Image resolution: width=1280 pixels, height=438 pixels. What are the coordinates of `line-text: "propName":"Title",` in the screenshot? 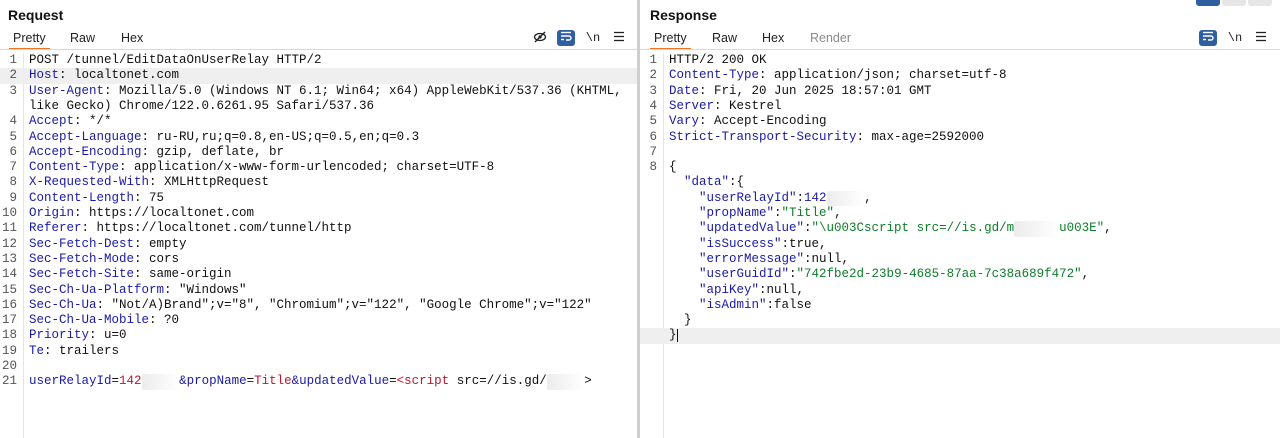 It's located at (755, 213).